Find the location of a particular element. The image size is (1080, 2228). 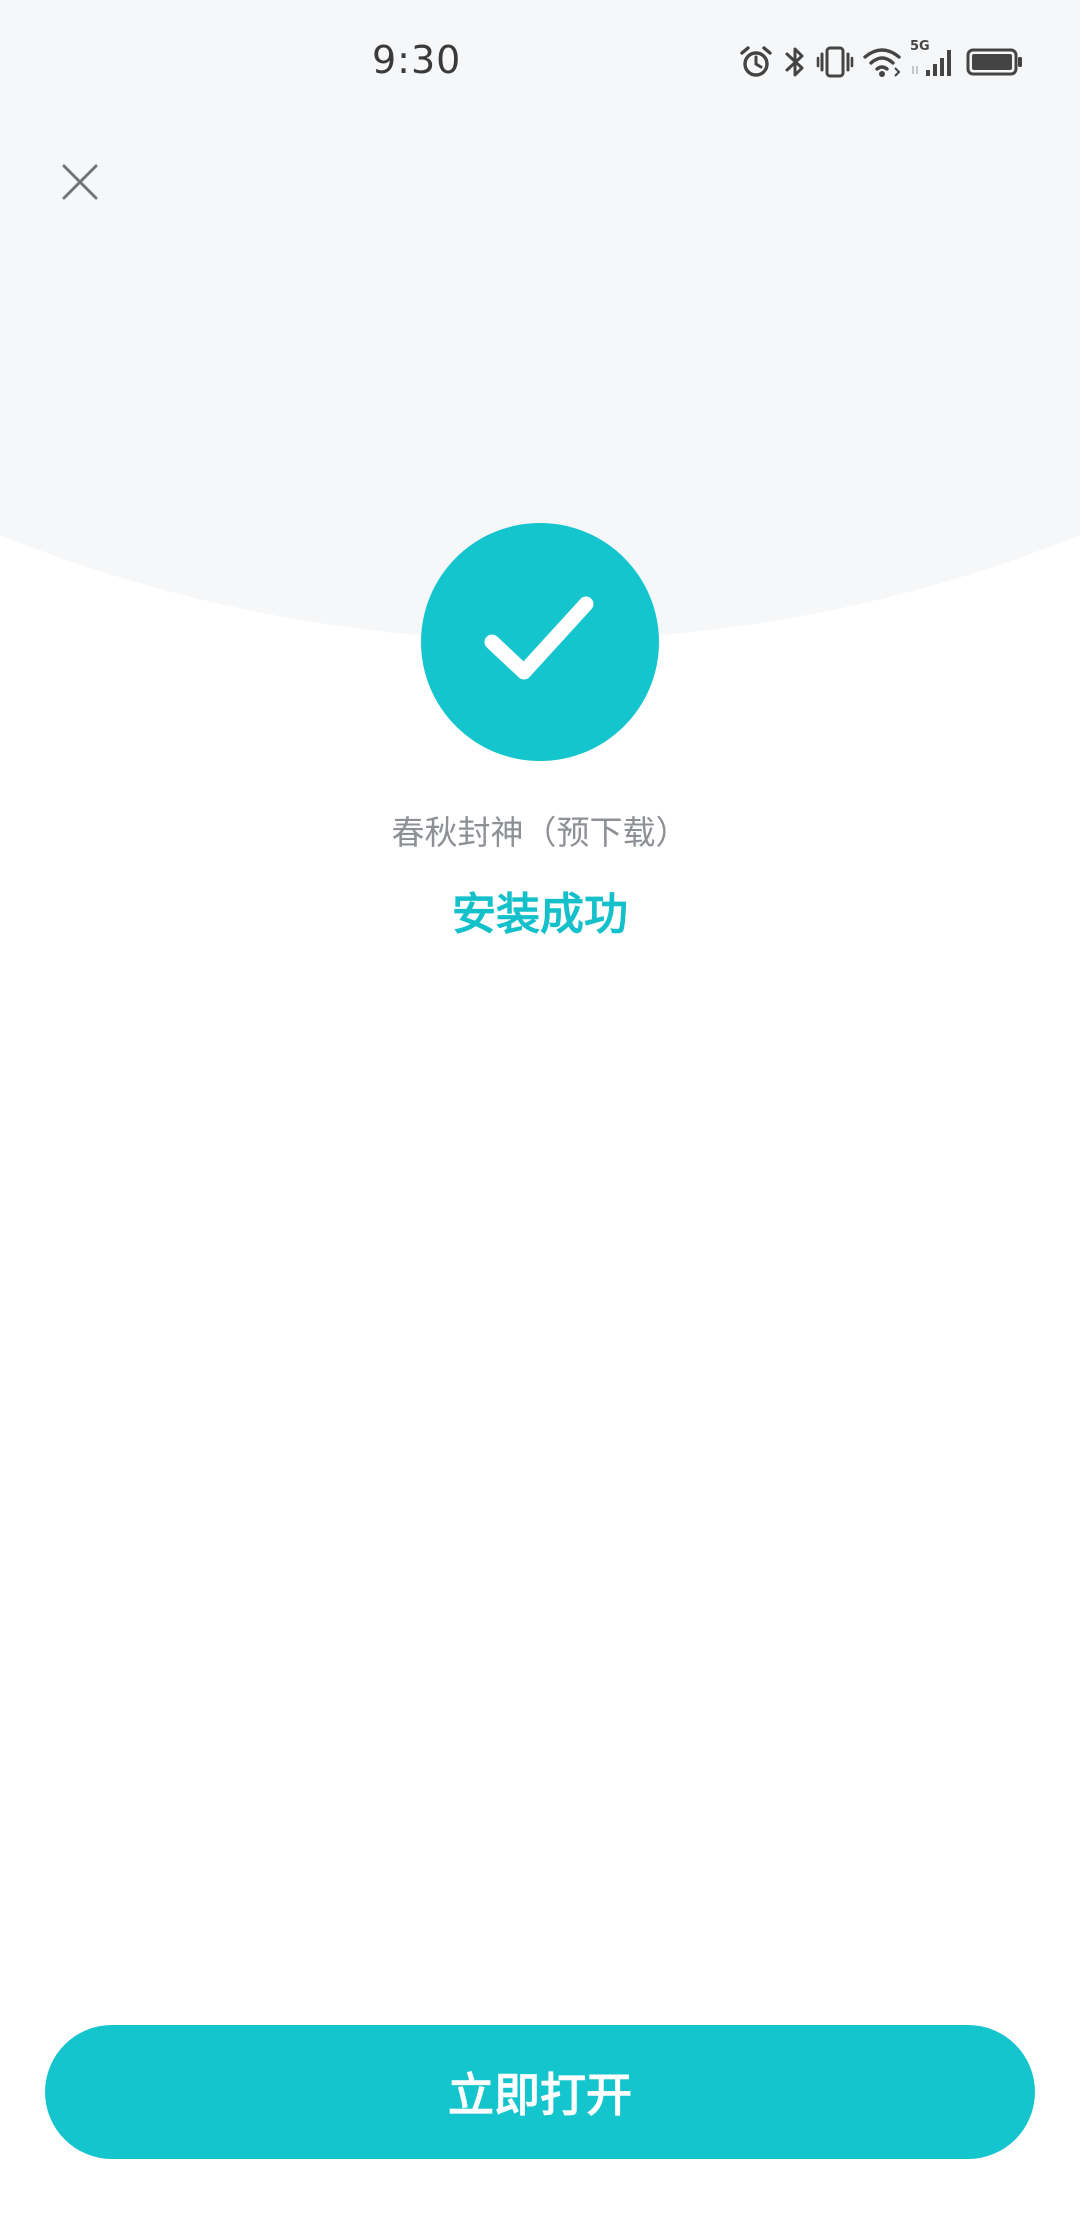

close-button is located at coordinates (80, 184).